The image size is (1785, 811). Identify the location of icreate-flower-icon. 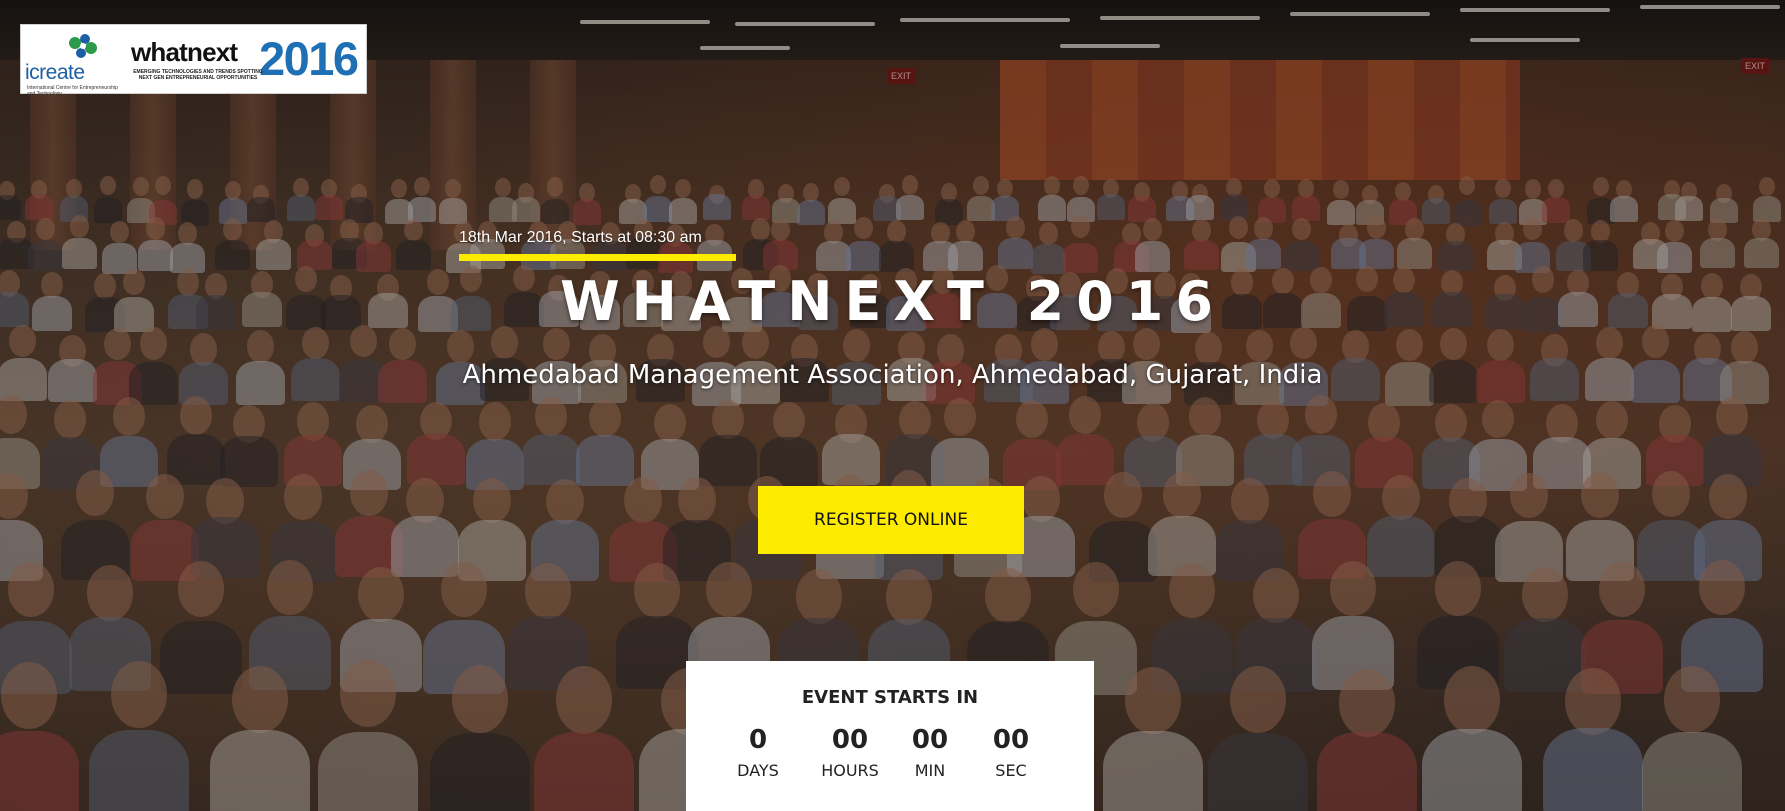
(83, 46).